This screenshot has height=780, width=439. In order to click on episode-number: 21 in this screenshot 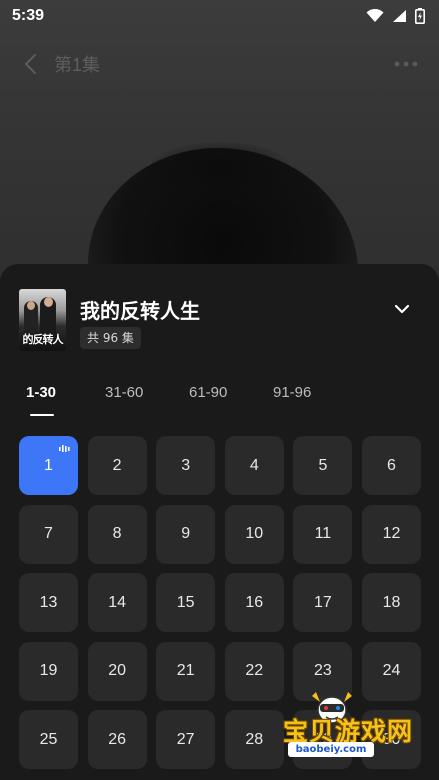, I will do `click(185, 670)`.